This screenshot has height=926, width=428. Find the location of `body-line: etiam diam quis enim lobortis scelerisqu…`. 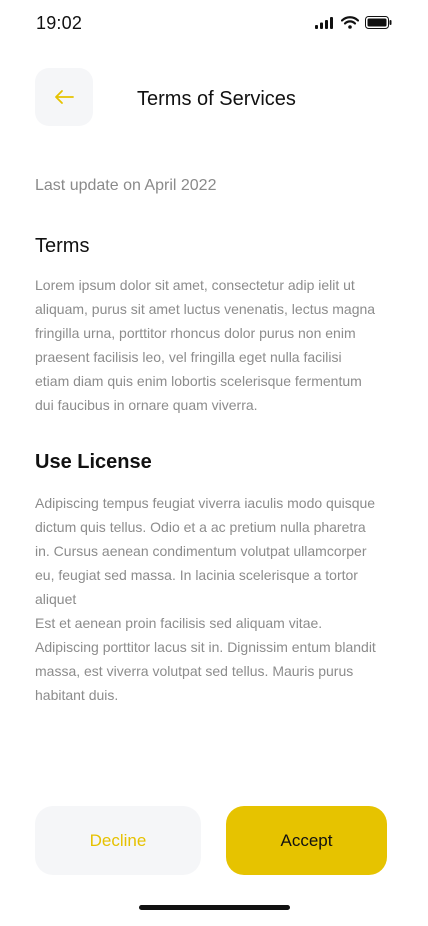

body-line: etiam diam quis enim lobortis scelerisqu… is located at coordinates (198, 381).